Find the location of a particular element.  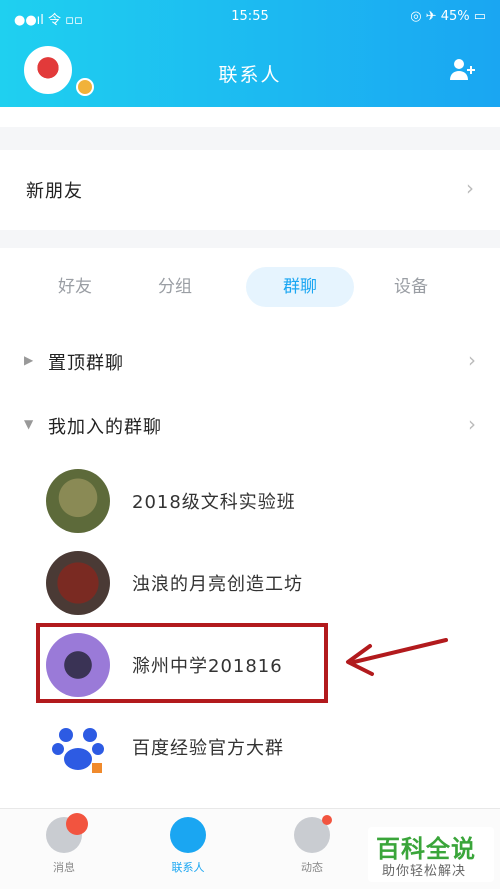

group-chat-item: 百度经验官方大群 is located at coordinates (250, 747).